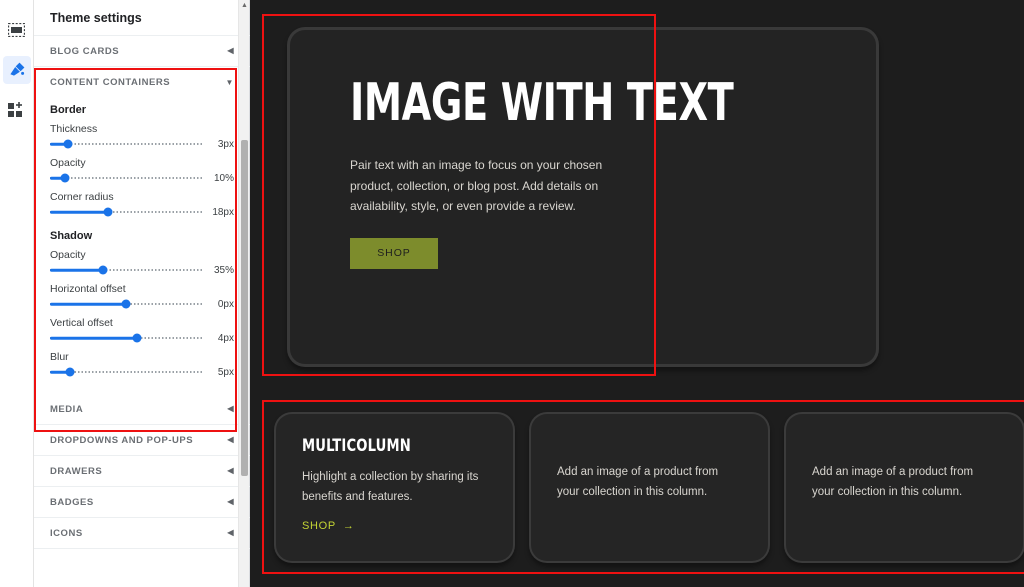 The width and height of the screenshot is (1024, 587). I want to click on slider-vertical-offset, so click(126, 338).